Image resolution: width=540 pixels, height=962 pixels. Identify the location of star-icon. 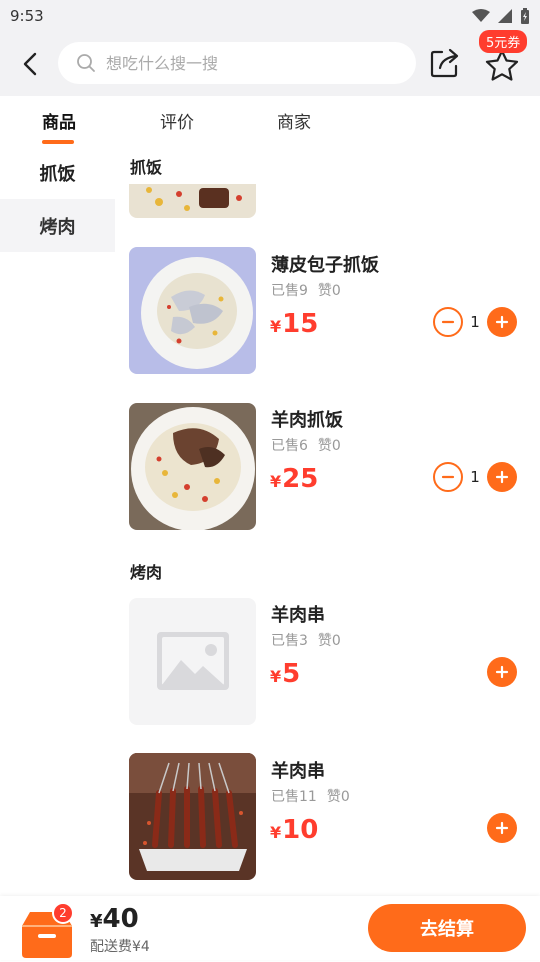
(502, 65).